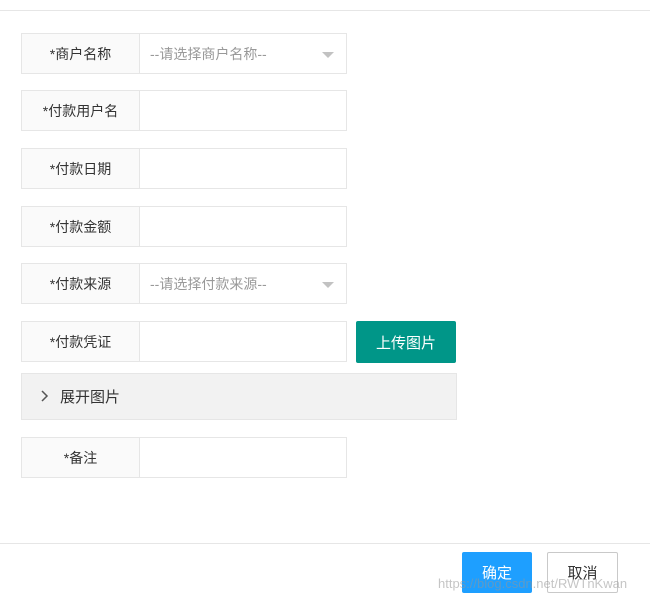 The width and height of the screenshot is (650, 600). I want to click on username-row: *付款用户名, so click(184, 110).